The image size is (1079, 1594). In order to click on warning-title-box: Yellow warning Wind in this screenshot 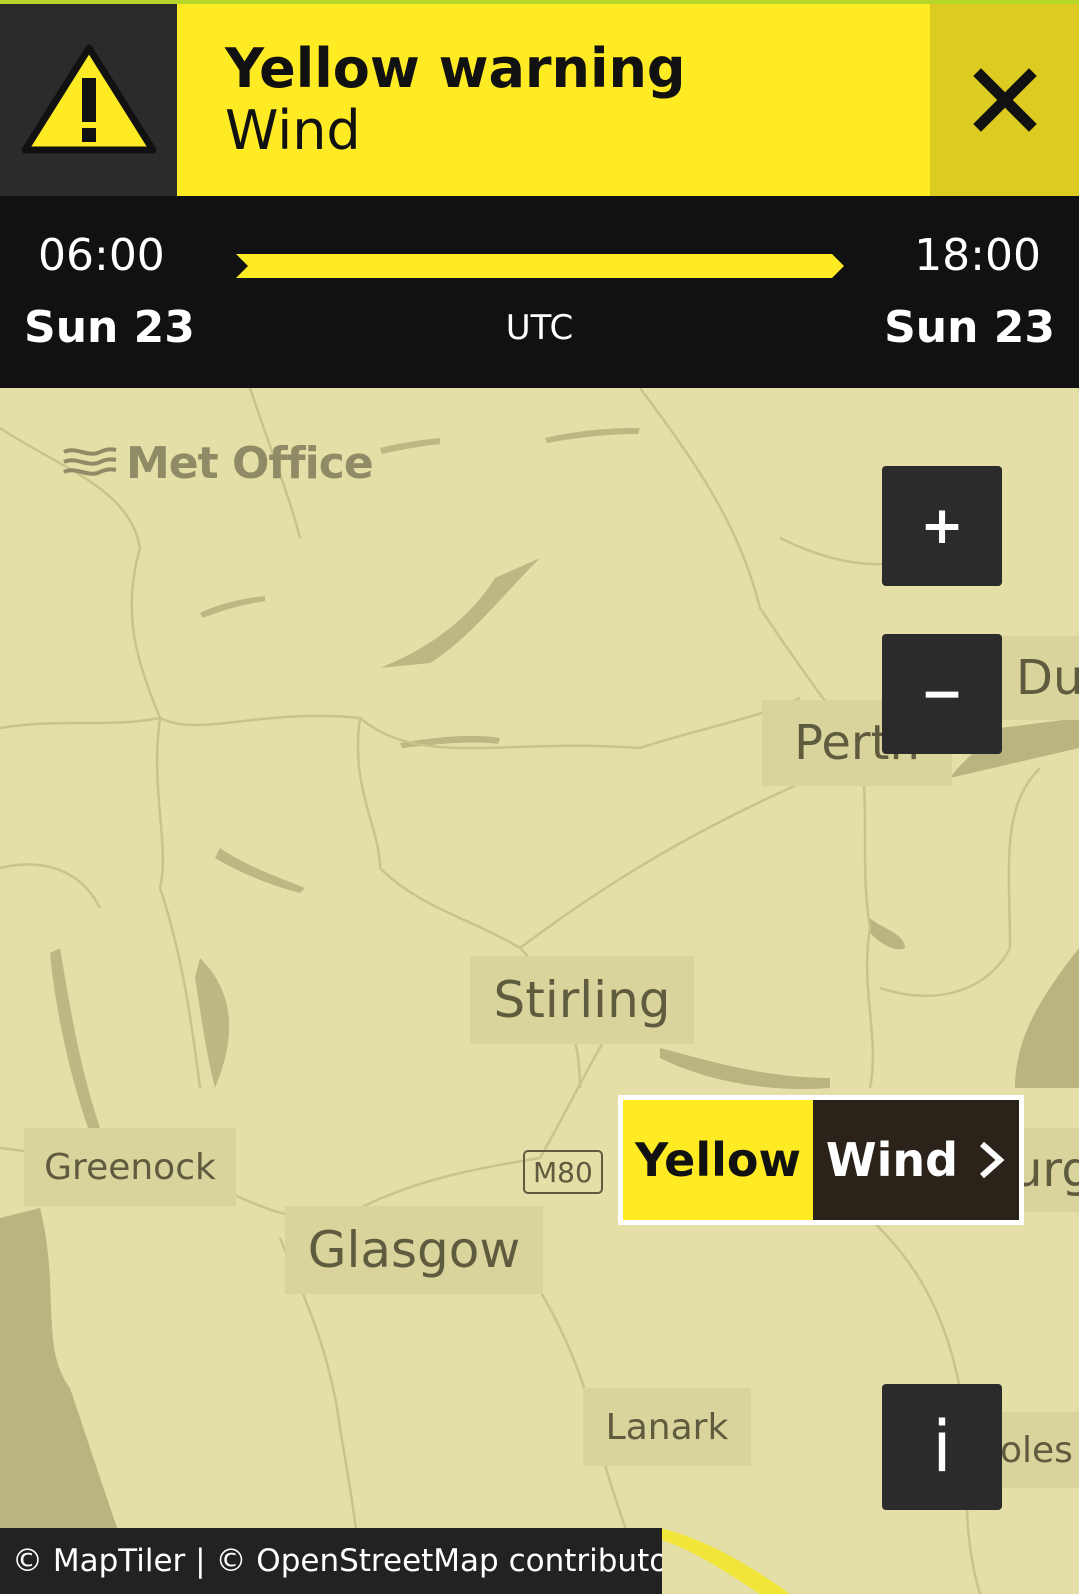, I will do `click(553, 100)`.